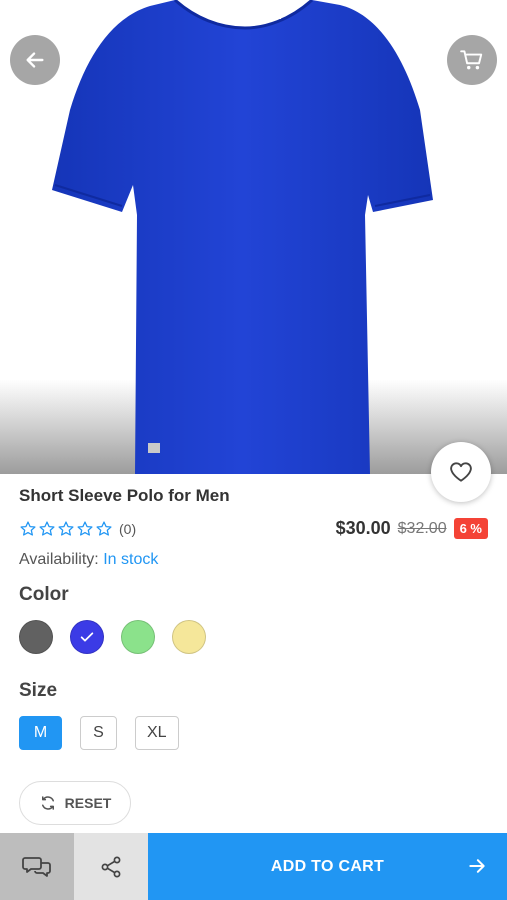 This screenshot has height=900, width=507. Describe the element at coordinates (422, 528) in the screenshot. I see `original-price: $32.00` at that location.